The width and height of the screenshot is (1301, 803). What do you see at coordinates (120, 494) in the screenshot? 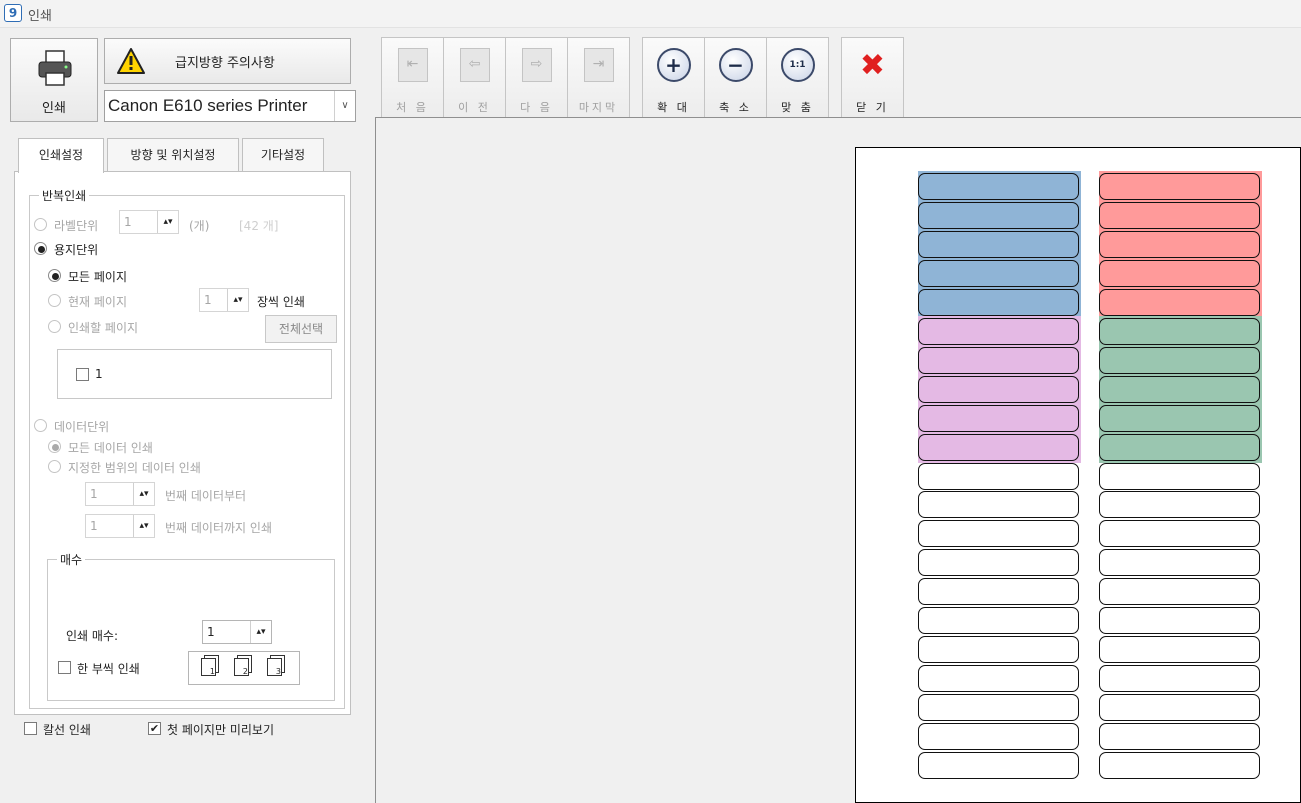
I see `range-from-stepper: 1 ▴▾` at bounding box center [120, 494].